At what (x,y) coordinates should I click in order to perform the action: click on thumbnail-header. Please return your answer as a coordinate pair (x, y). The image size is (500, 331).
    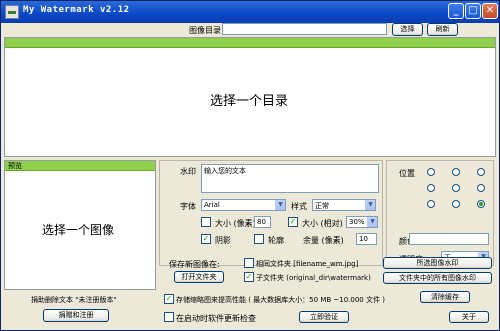
    Looking at the image, I should click on (250, 43).